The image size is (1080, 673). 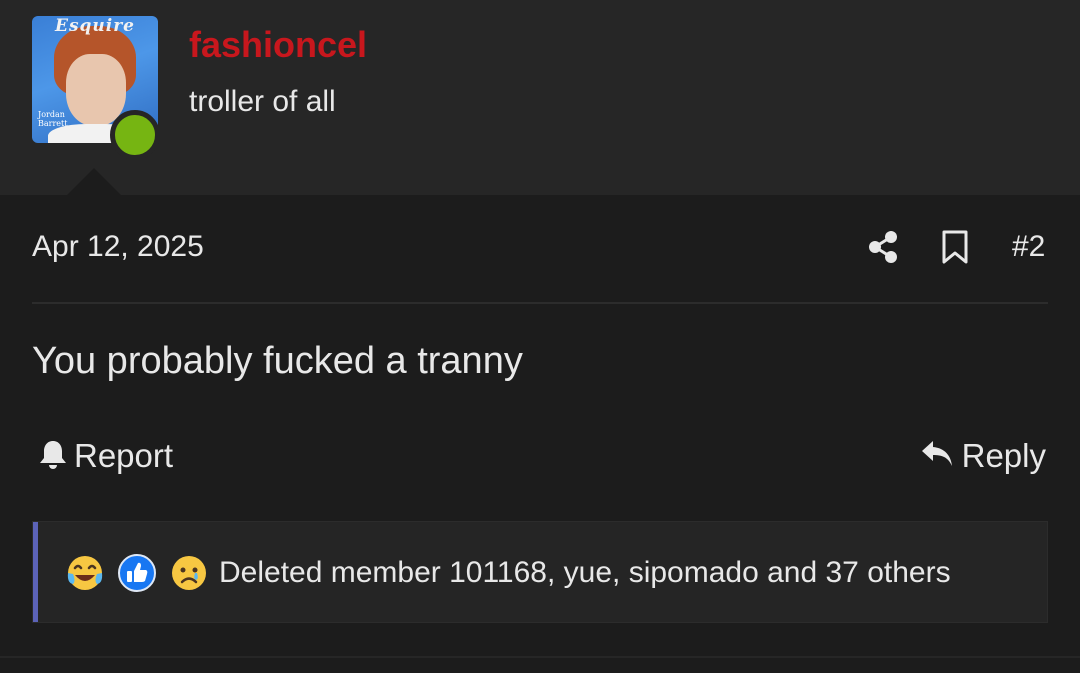 What do you see at coordinates (277, 361) in the screenshot?
I see `post-message: You probably fucked a tranny` at bounding box center [277, 361].